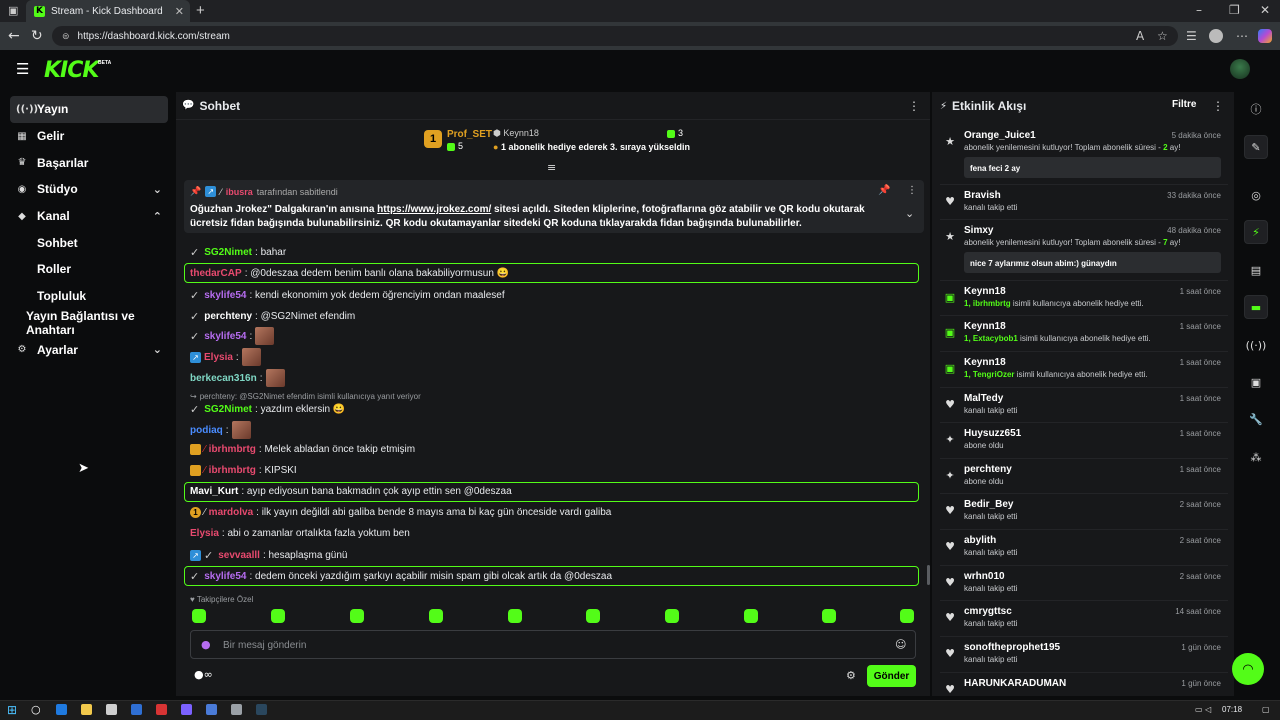 The width and height of the screenshot is (1280, 720). What do you see at coordinates (1256, 147) in the screenshot?
I see `edit-pencil-icon: ✎` at bounding box center [1256, 147].